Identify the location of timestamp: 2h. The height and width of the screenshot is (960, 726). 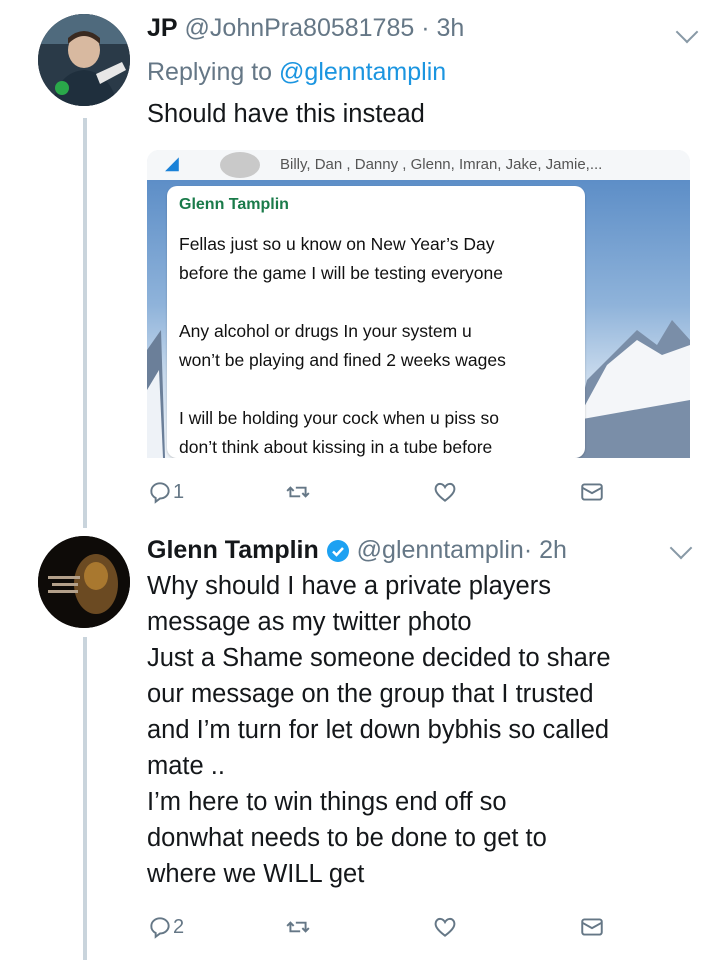
(553, 550).